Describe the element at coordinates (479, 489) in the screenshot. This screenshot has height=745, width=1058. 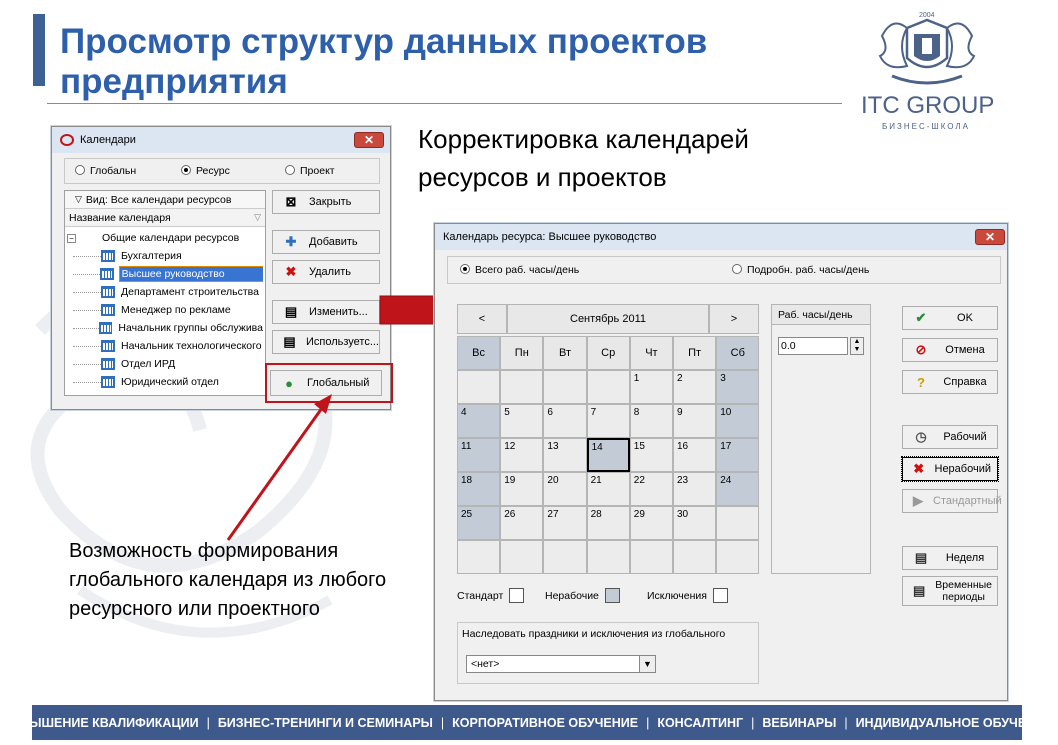
I see `calendar-day-cell: 18` at that location.